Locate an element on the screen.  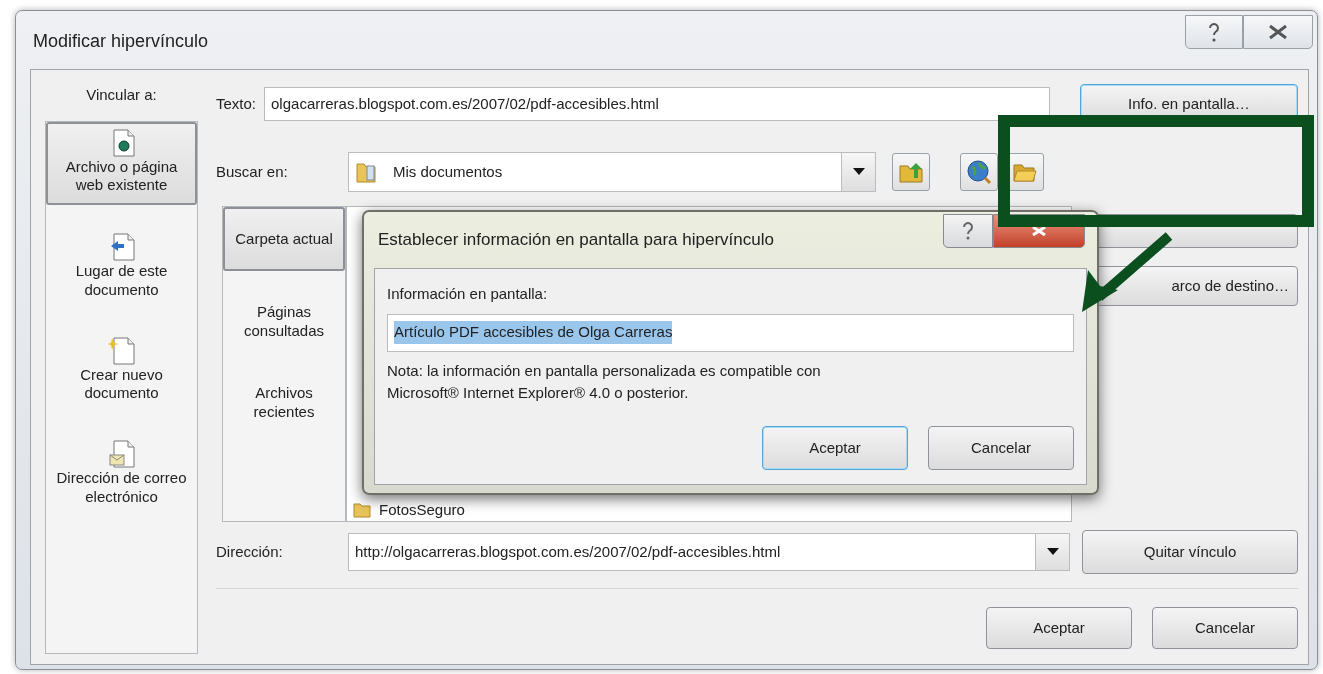
link-type-option: Lugar de este documento is located at coordinates (121, 268).